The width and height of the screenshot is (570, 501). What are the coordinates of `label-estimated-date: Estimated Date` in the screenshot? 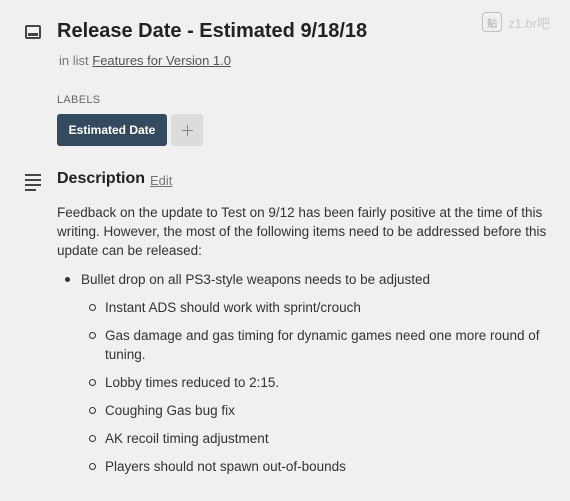 It's located at (112, 130).